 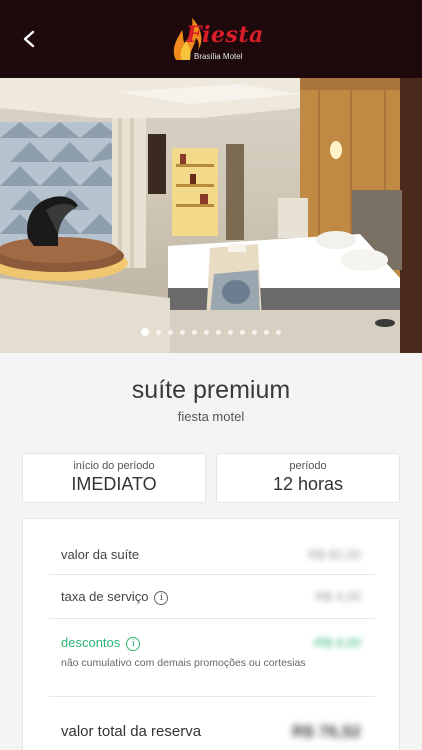 What do you see at coordinates (114, 484) in the screenshot?
I see `period-start-value: IMEDIATO` at bounding box center [114, 484].